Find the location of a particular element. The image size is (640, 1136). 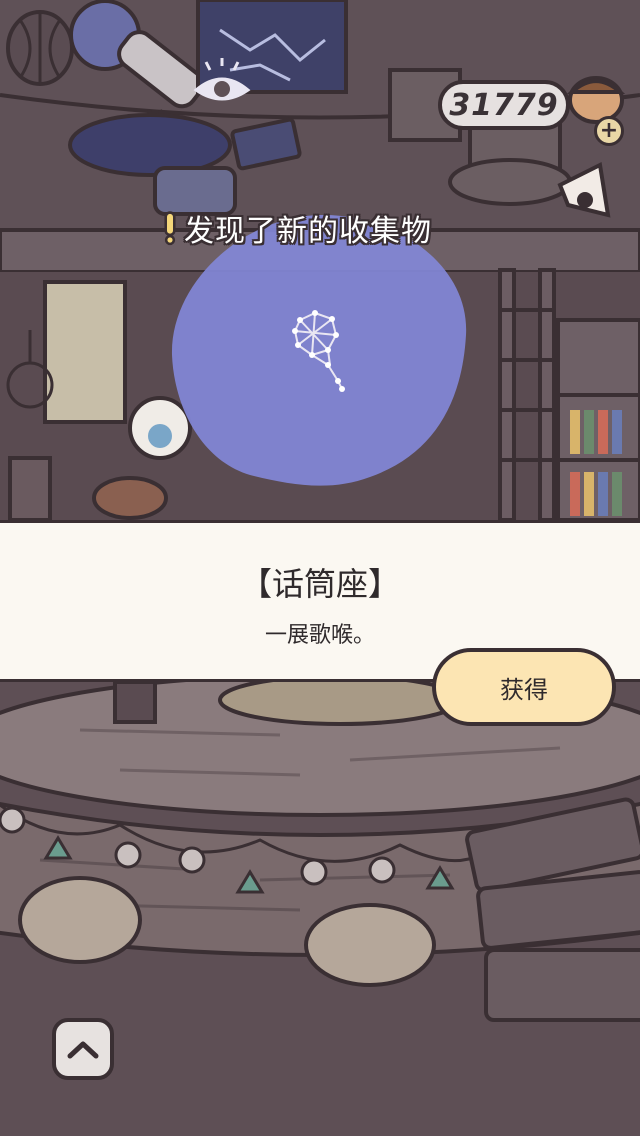

plus-icon: + is located at coordinates (609, 131).